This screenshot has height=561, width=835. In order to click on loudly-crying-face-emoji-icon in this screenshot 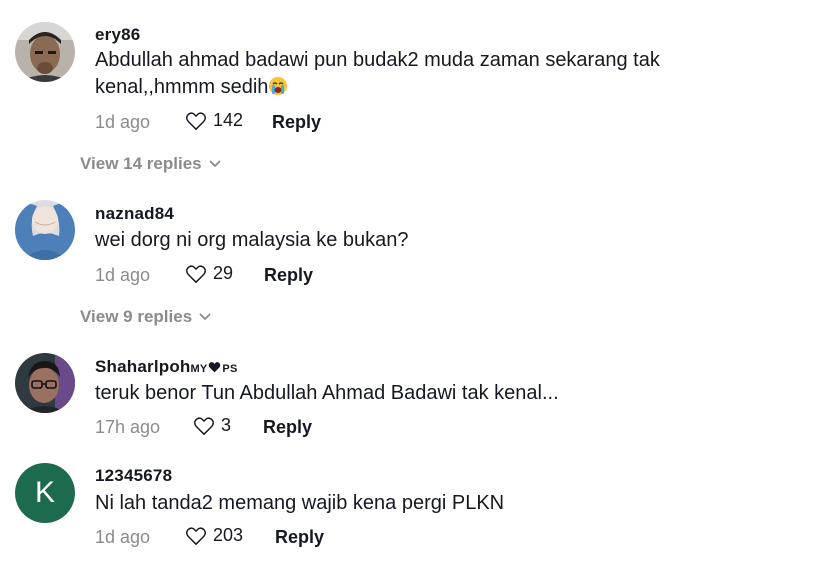, I will do `click(278, 86)`.